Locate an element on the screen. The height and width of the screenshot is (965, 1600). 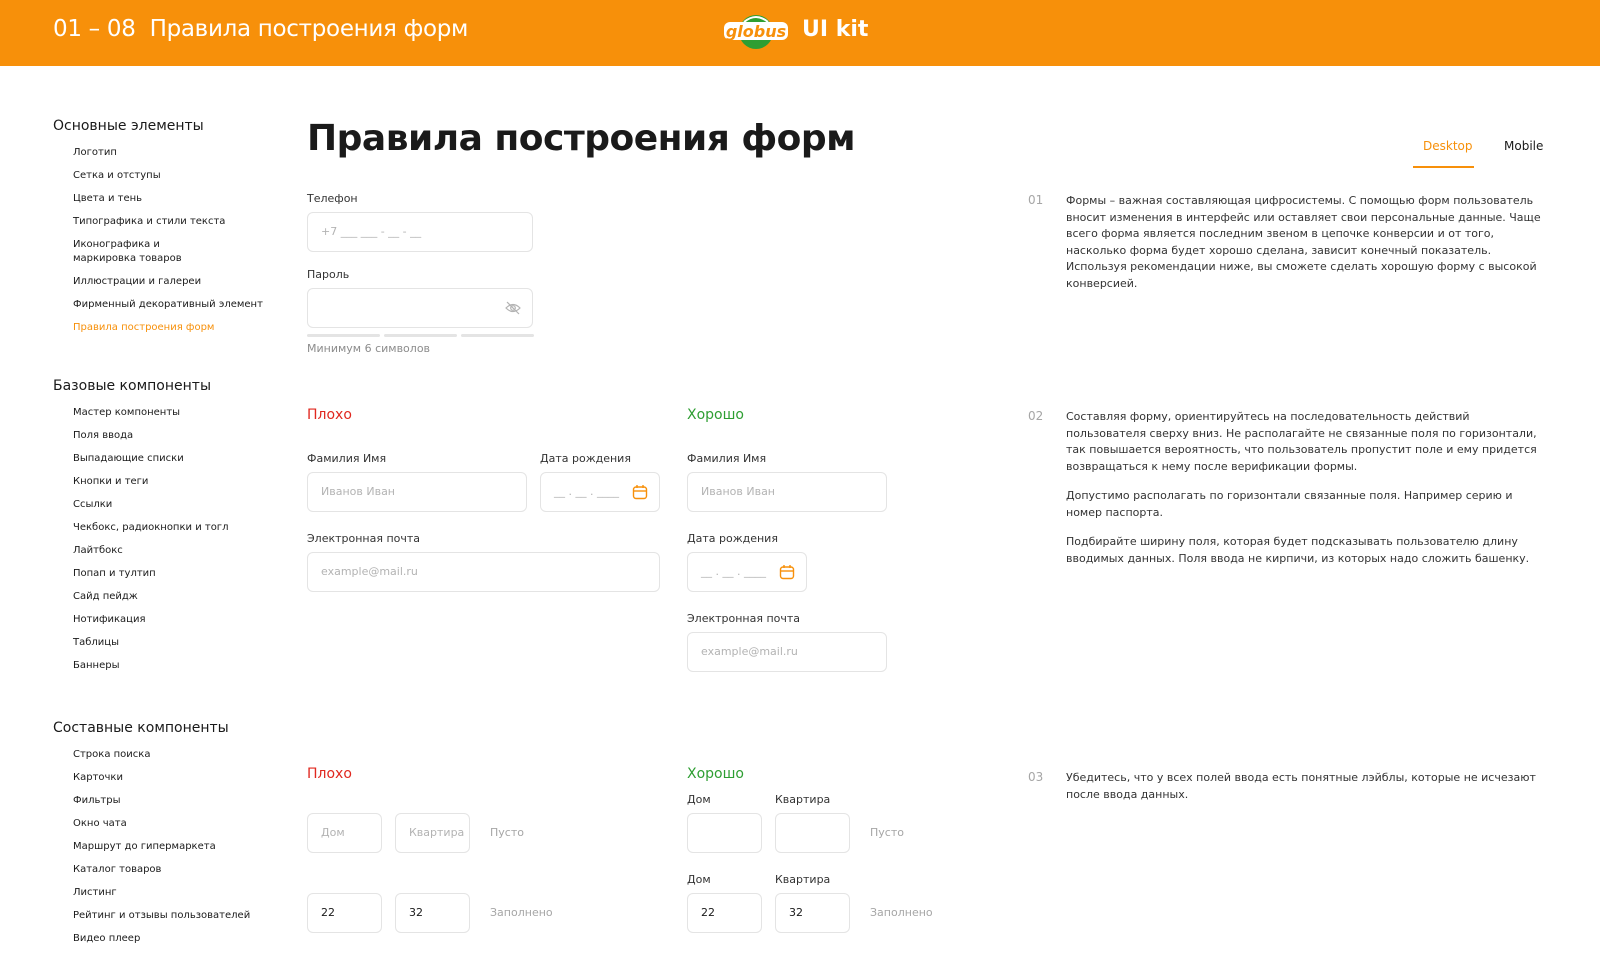
nav-item-video: Видео плеер is located at coordinates (163, 939).